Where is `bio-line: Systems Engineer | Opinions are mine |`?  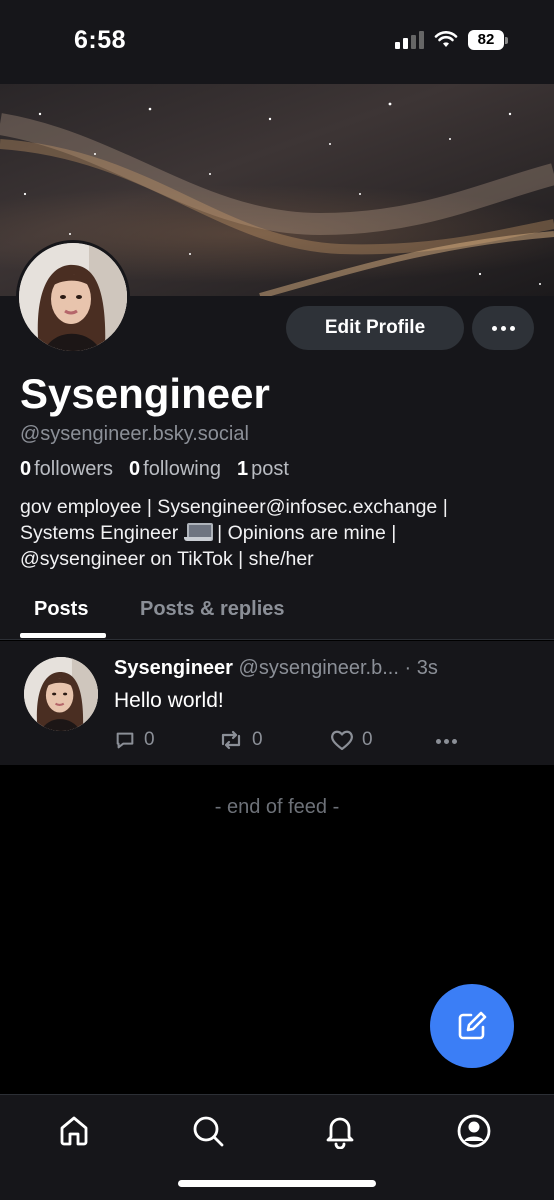
bio-line: Systems Engineer | Opinions are mine | is located at coordinates (208, 533).